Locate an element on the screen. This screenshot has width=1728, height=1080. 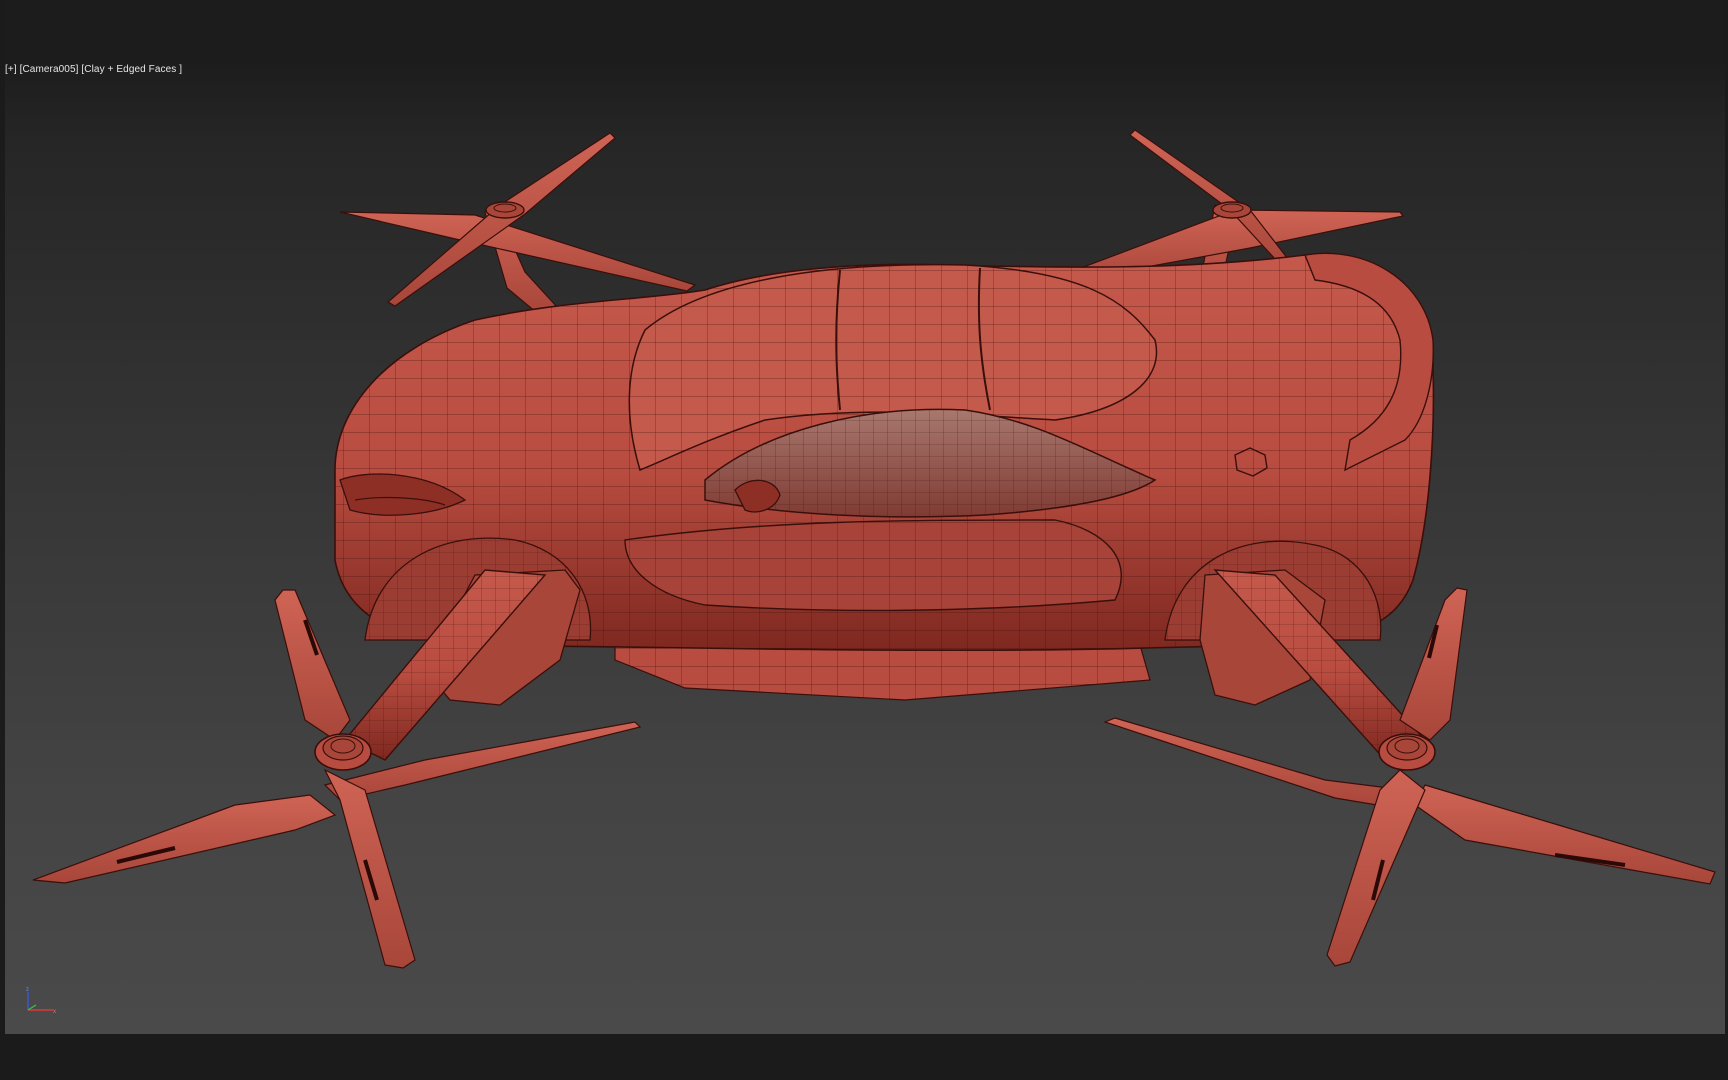
floor-panel is located at coordinates (882, 672).